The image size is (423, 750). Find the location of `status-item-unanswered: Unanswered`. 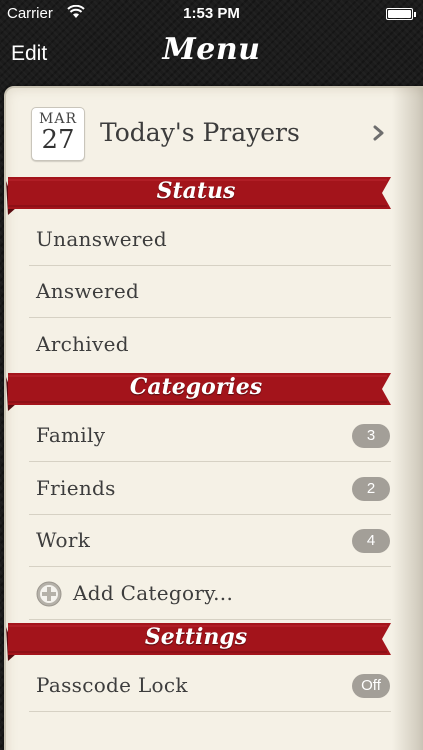

status-item-unanswered: Unanswered is located at coordinates (210, 240).